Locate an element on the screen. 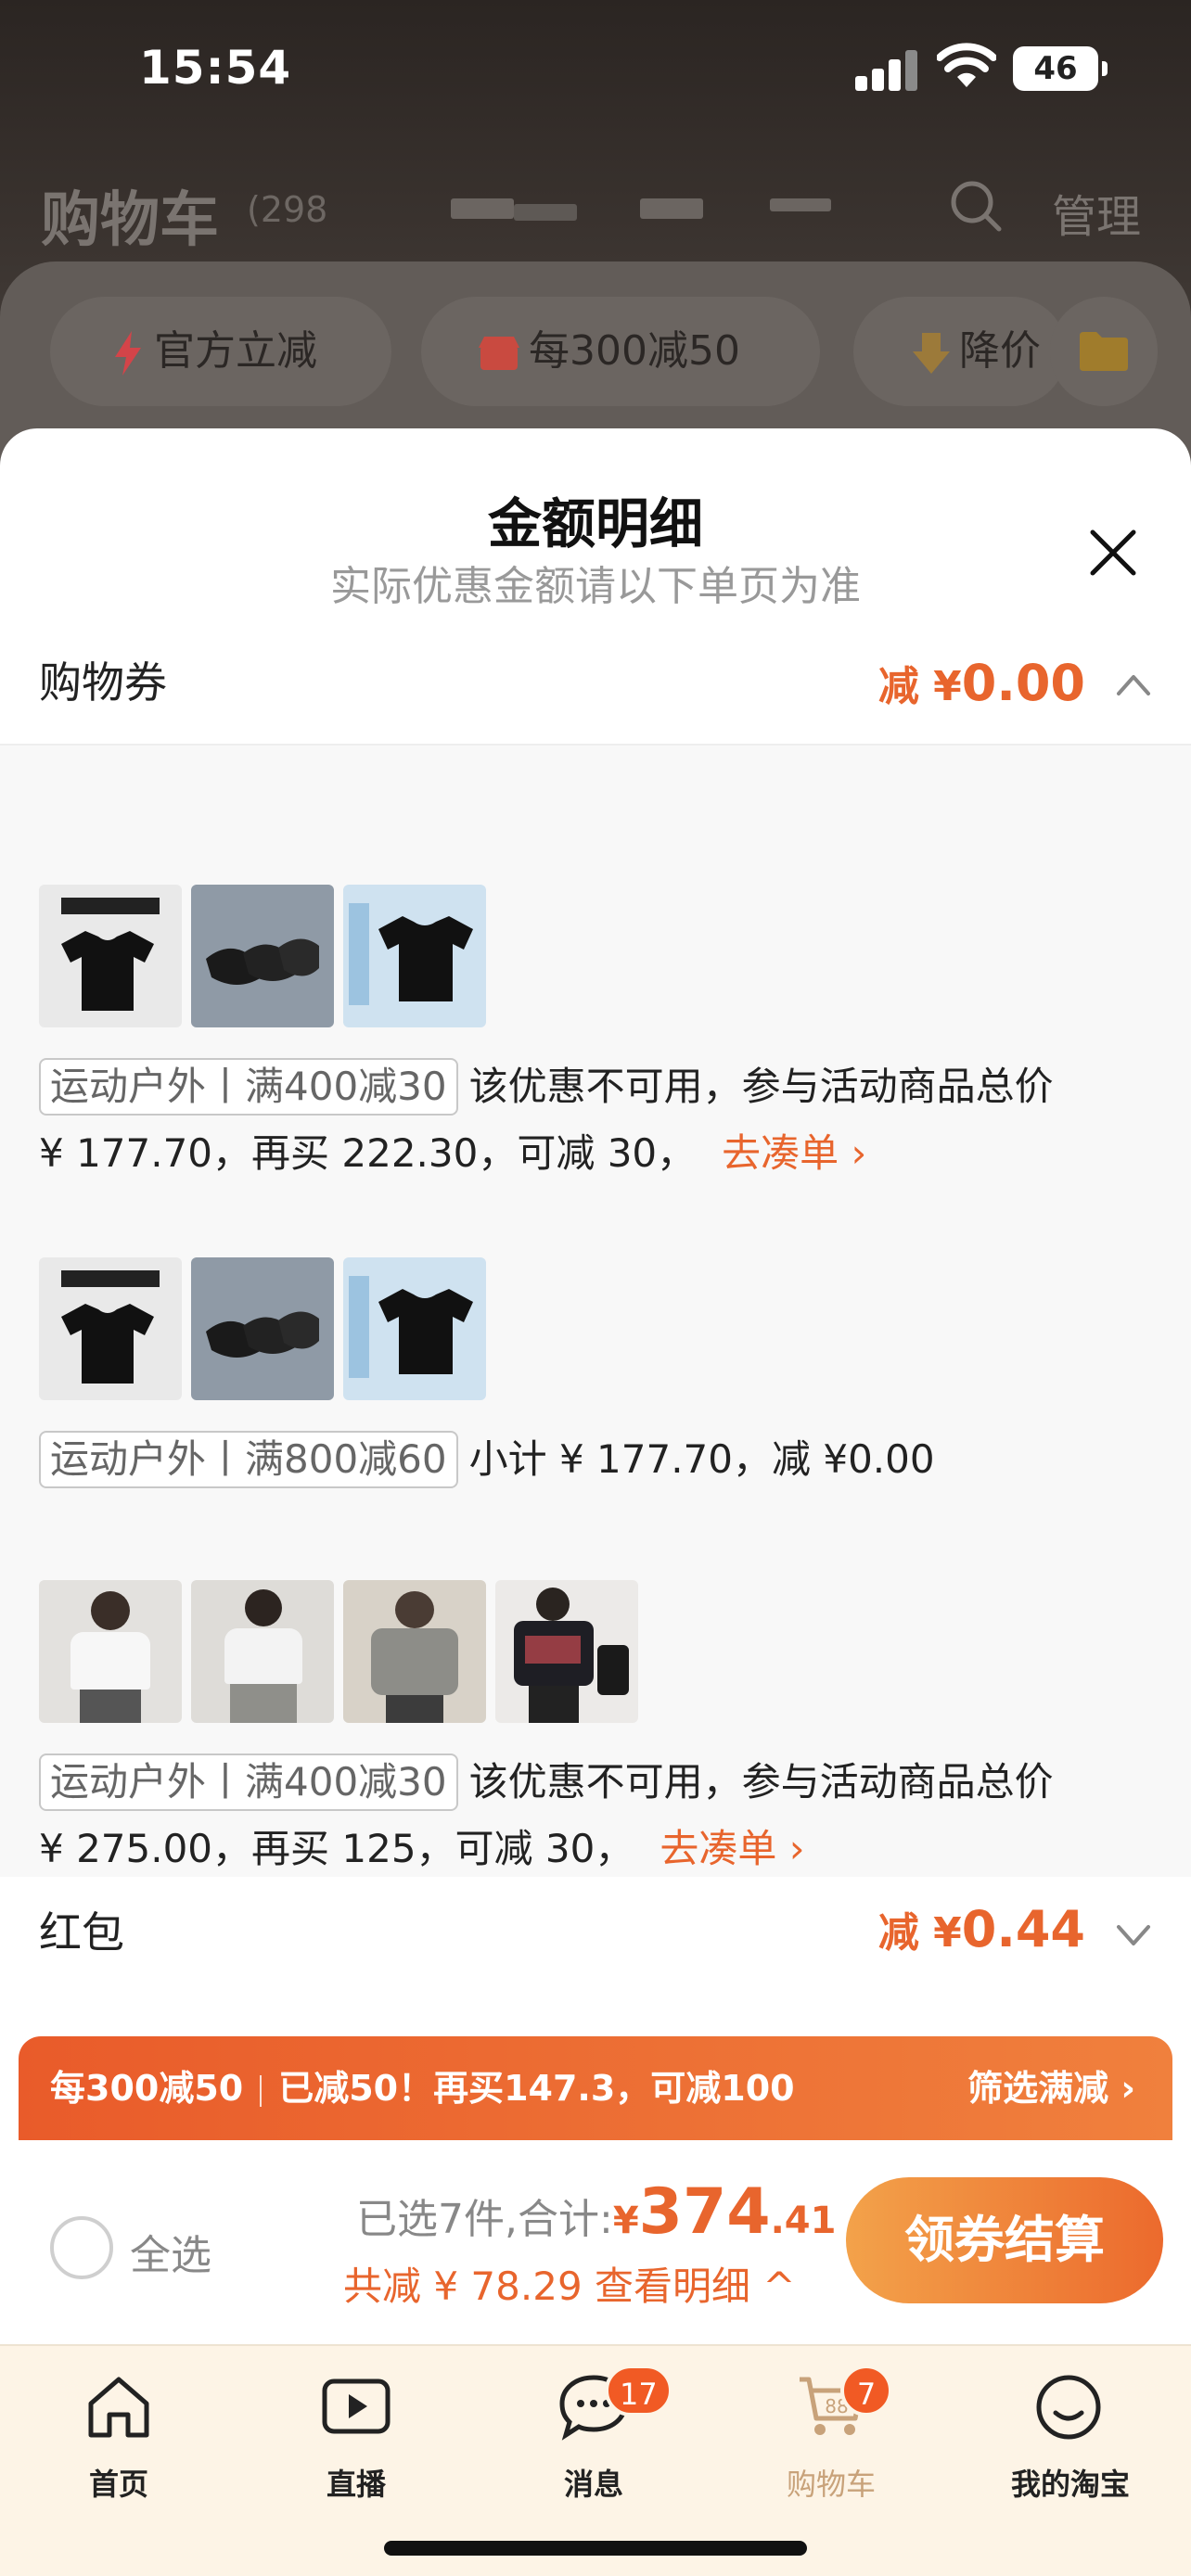 The width and height of the screenshot is (1191, 2576). wifi-icon is located at coordinates (966, 65).